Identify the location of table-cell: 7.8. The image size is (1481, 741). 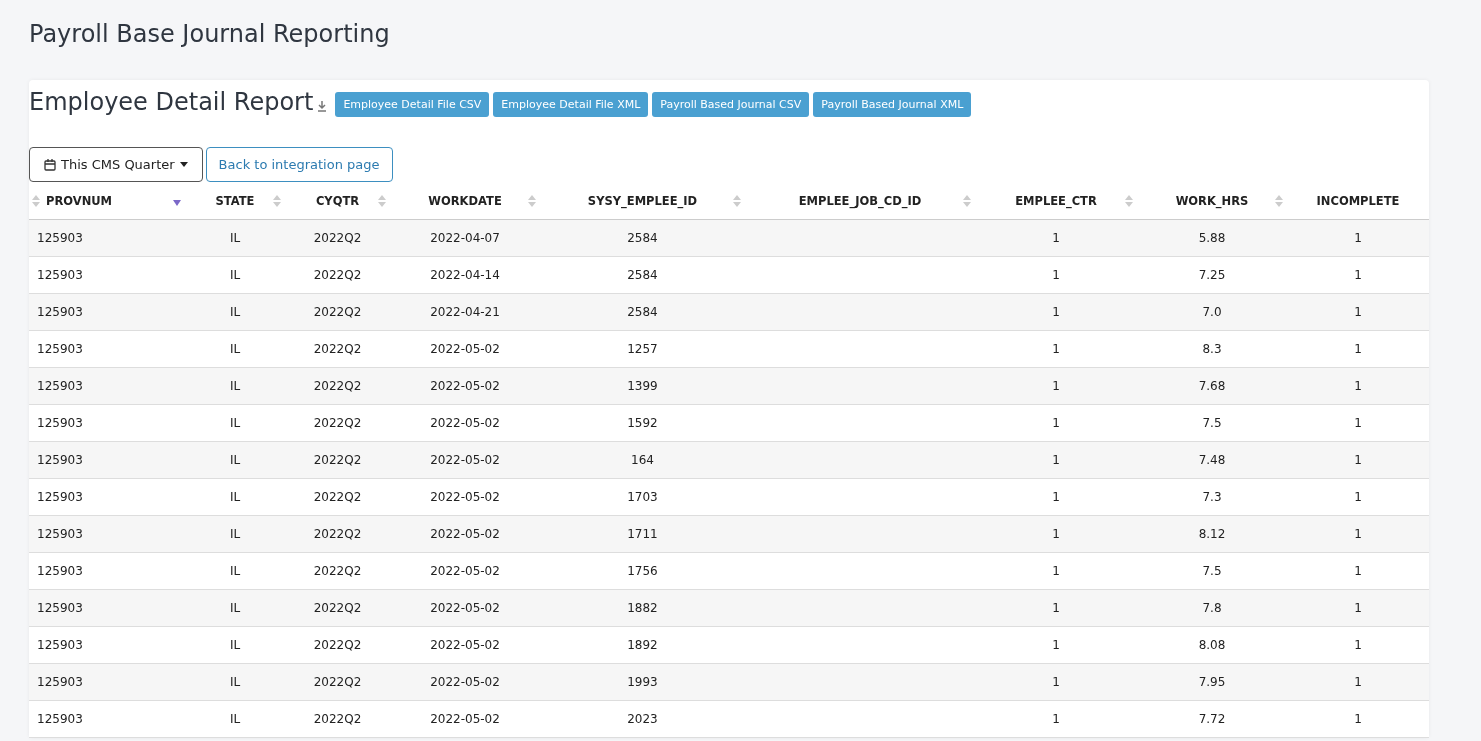
(1212, 608).